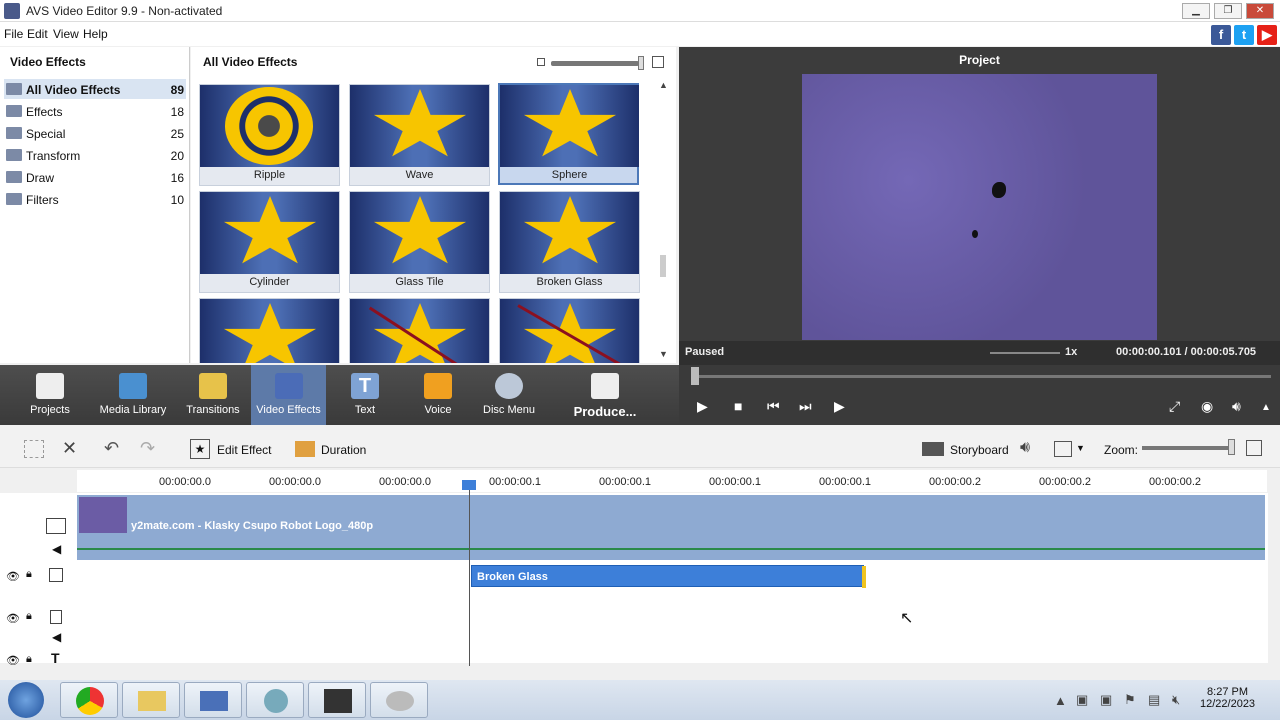  I want to click on menu-view: View, so click(66, 34).